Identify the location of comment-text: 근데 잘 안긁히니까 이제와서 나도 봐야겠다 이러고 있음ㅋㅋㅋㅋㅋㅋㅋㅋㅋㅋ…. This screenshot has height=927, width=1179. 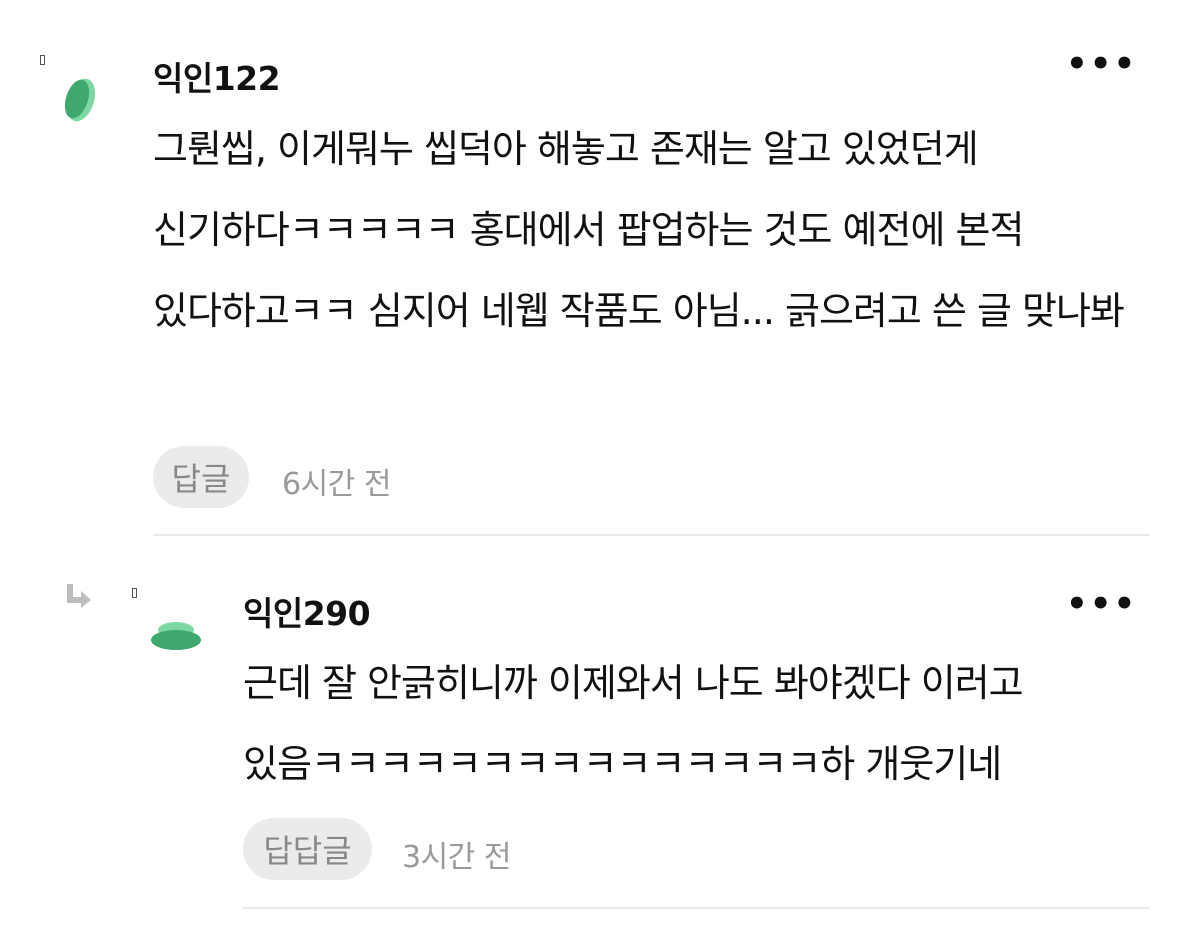
(633, 723).